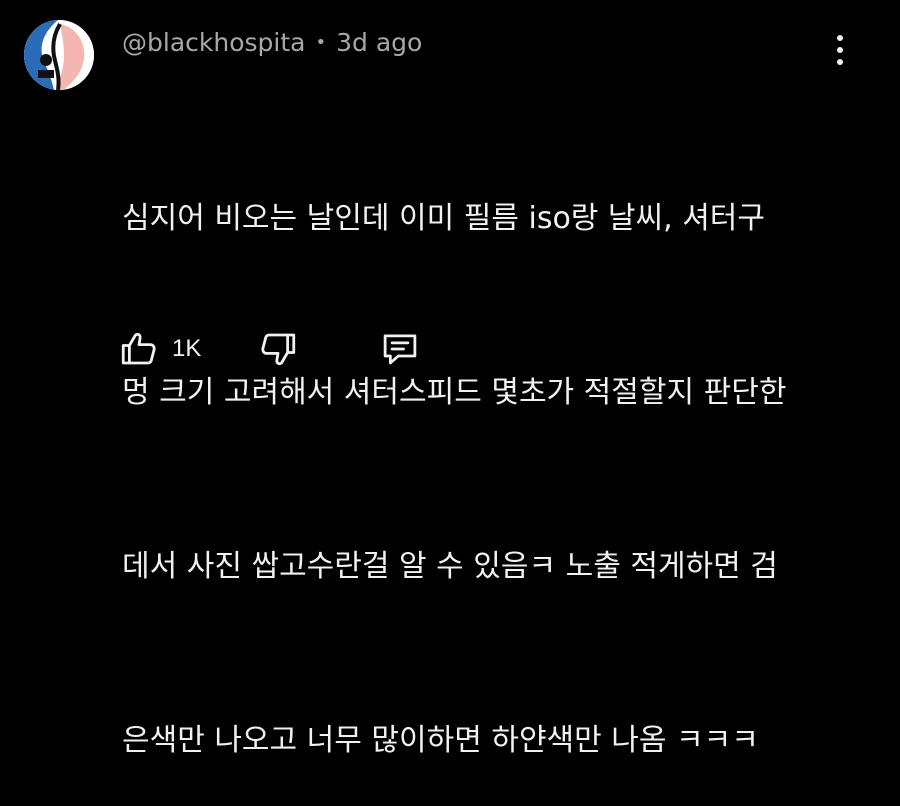  I want to click on more-vert-icon, so click(840, 50).